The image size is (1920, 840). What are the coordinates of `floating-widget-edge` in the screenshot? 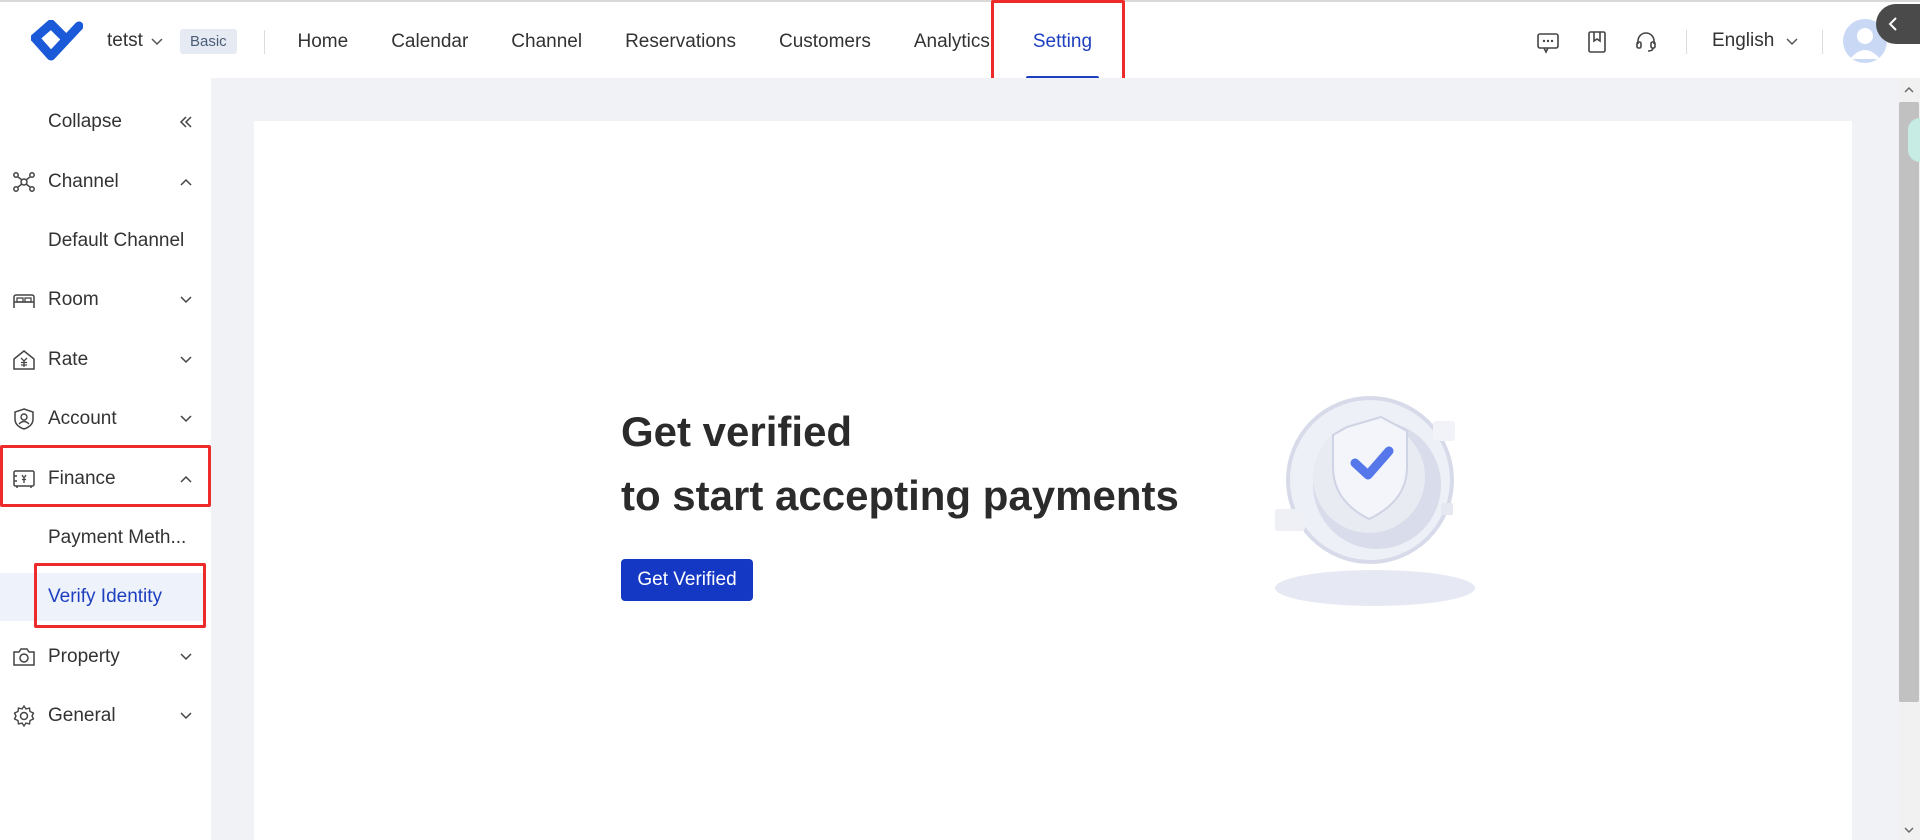 It's located at (1914, 140).